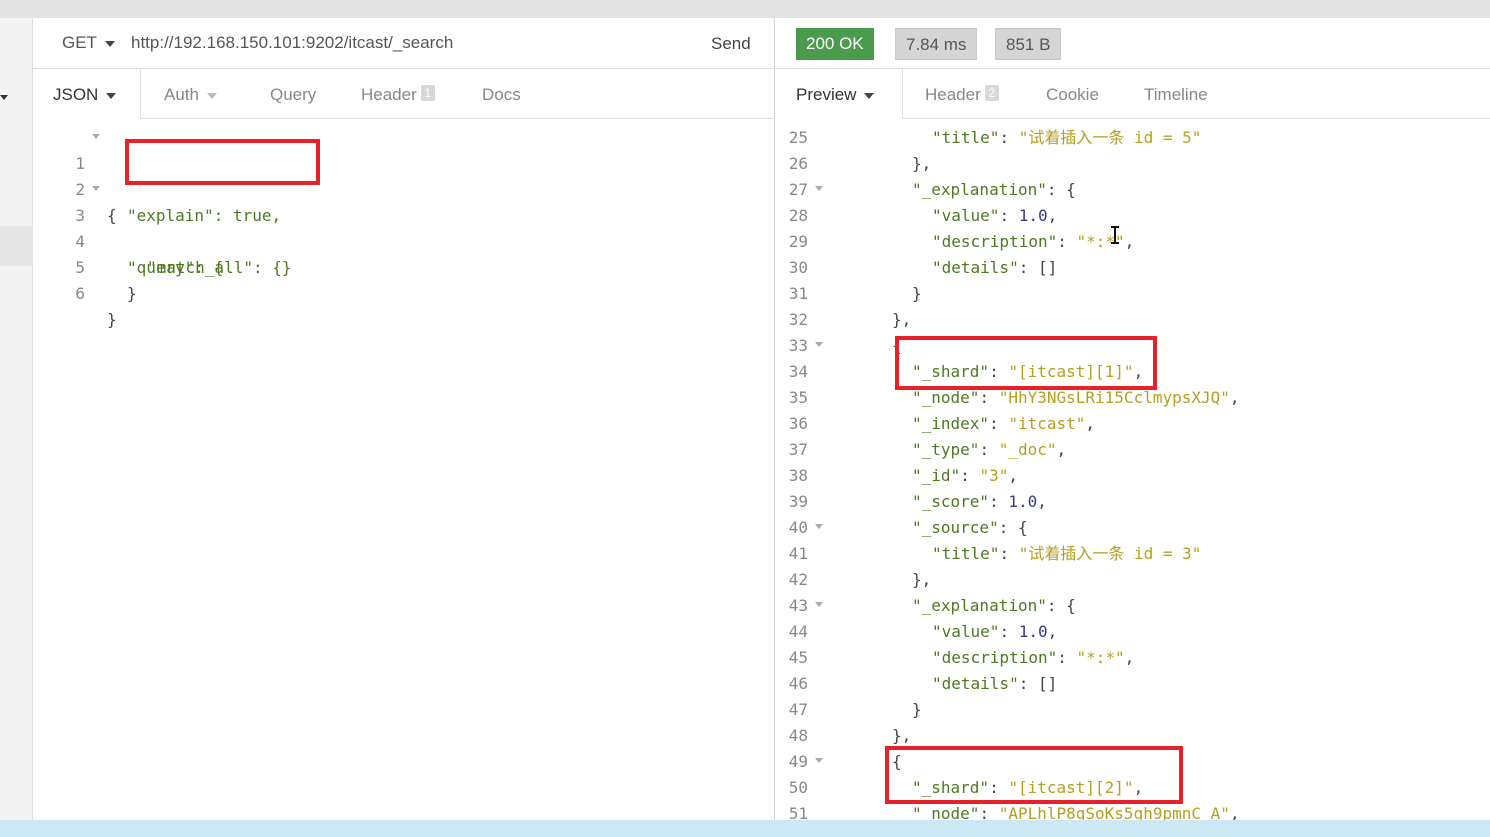 This screenshot has height=837, width=1490. Describe the element at coordinates (798, 579) in the screenshot. I see `line-number: 42` at that location.